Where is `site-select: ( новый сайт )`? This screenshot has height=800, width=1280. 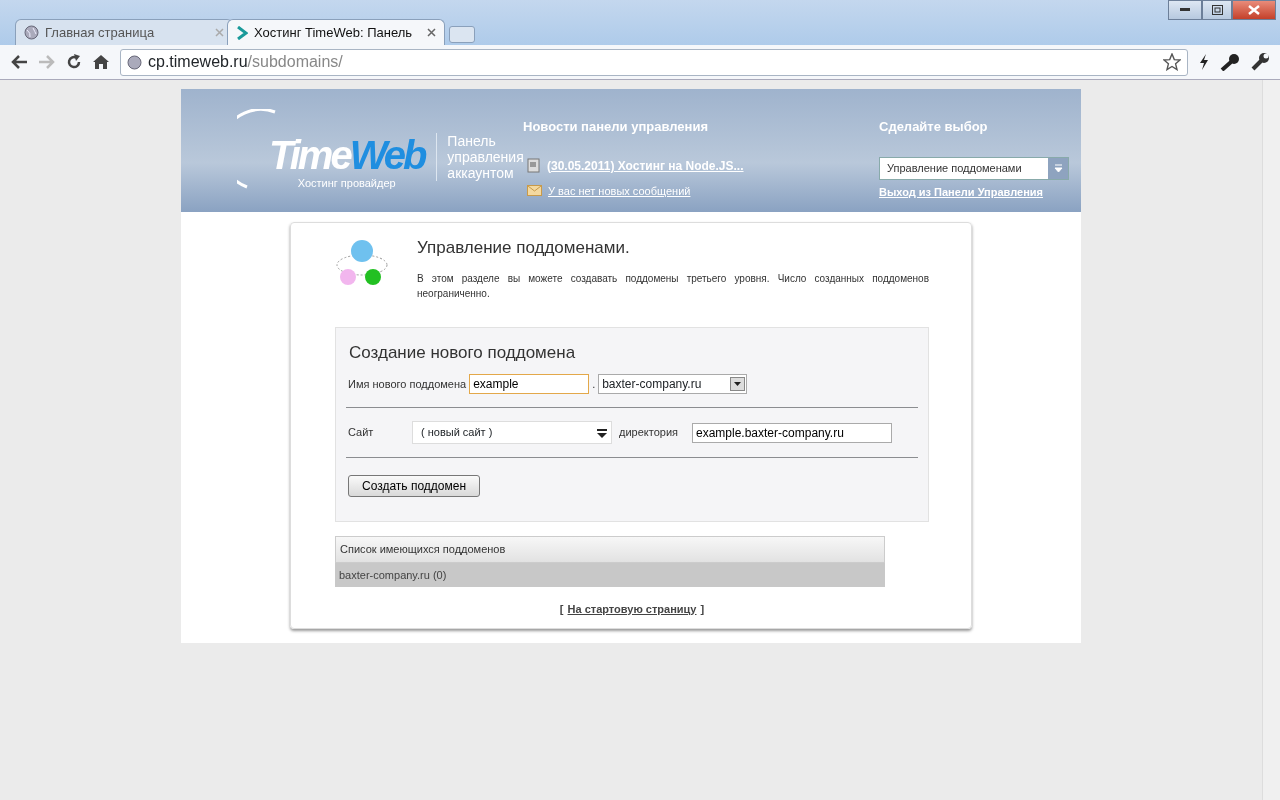
site-select: ( новый сайт ) is located at coordinates (512, 432).